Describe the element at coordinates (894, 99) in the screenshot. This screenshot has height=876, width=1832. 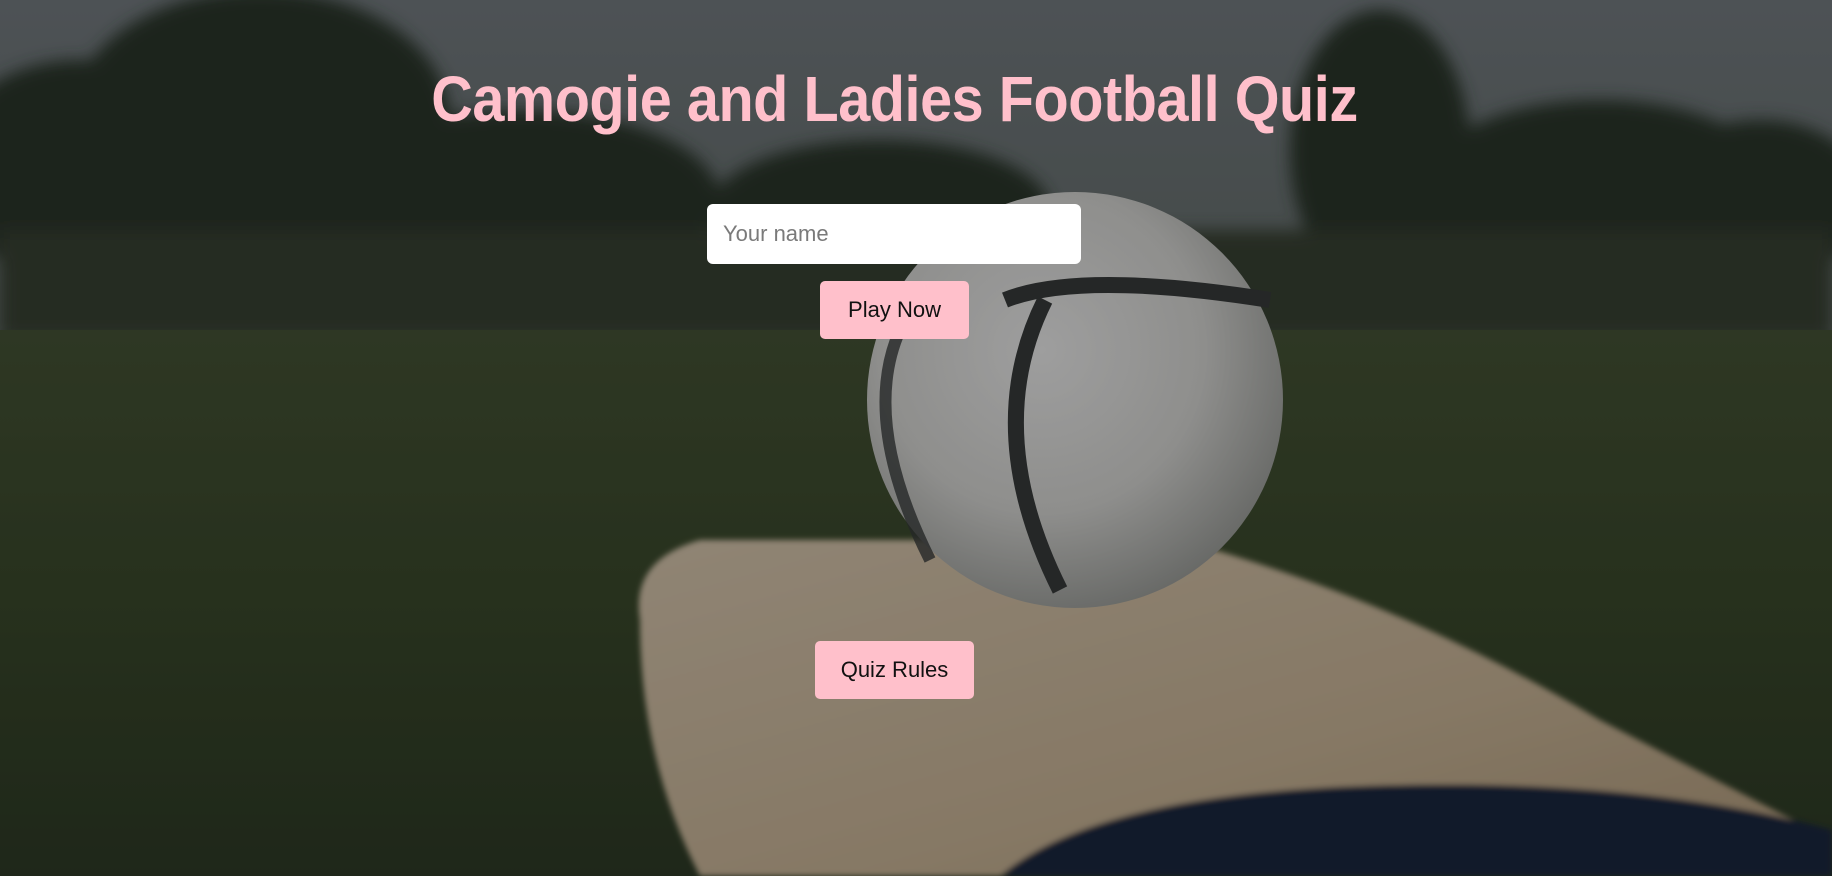
I see `page-title: Camogie and Ladies Football Quiz` at that location.